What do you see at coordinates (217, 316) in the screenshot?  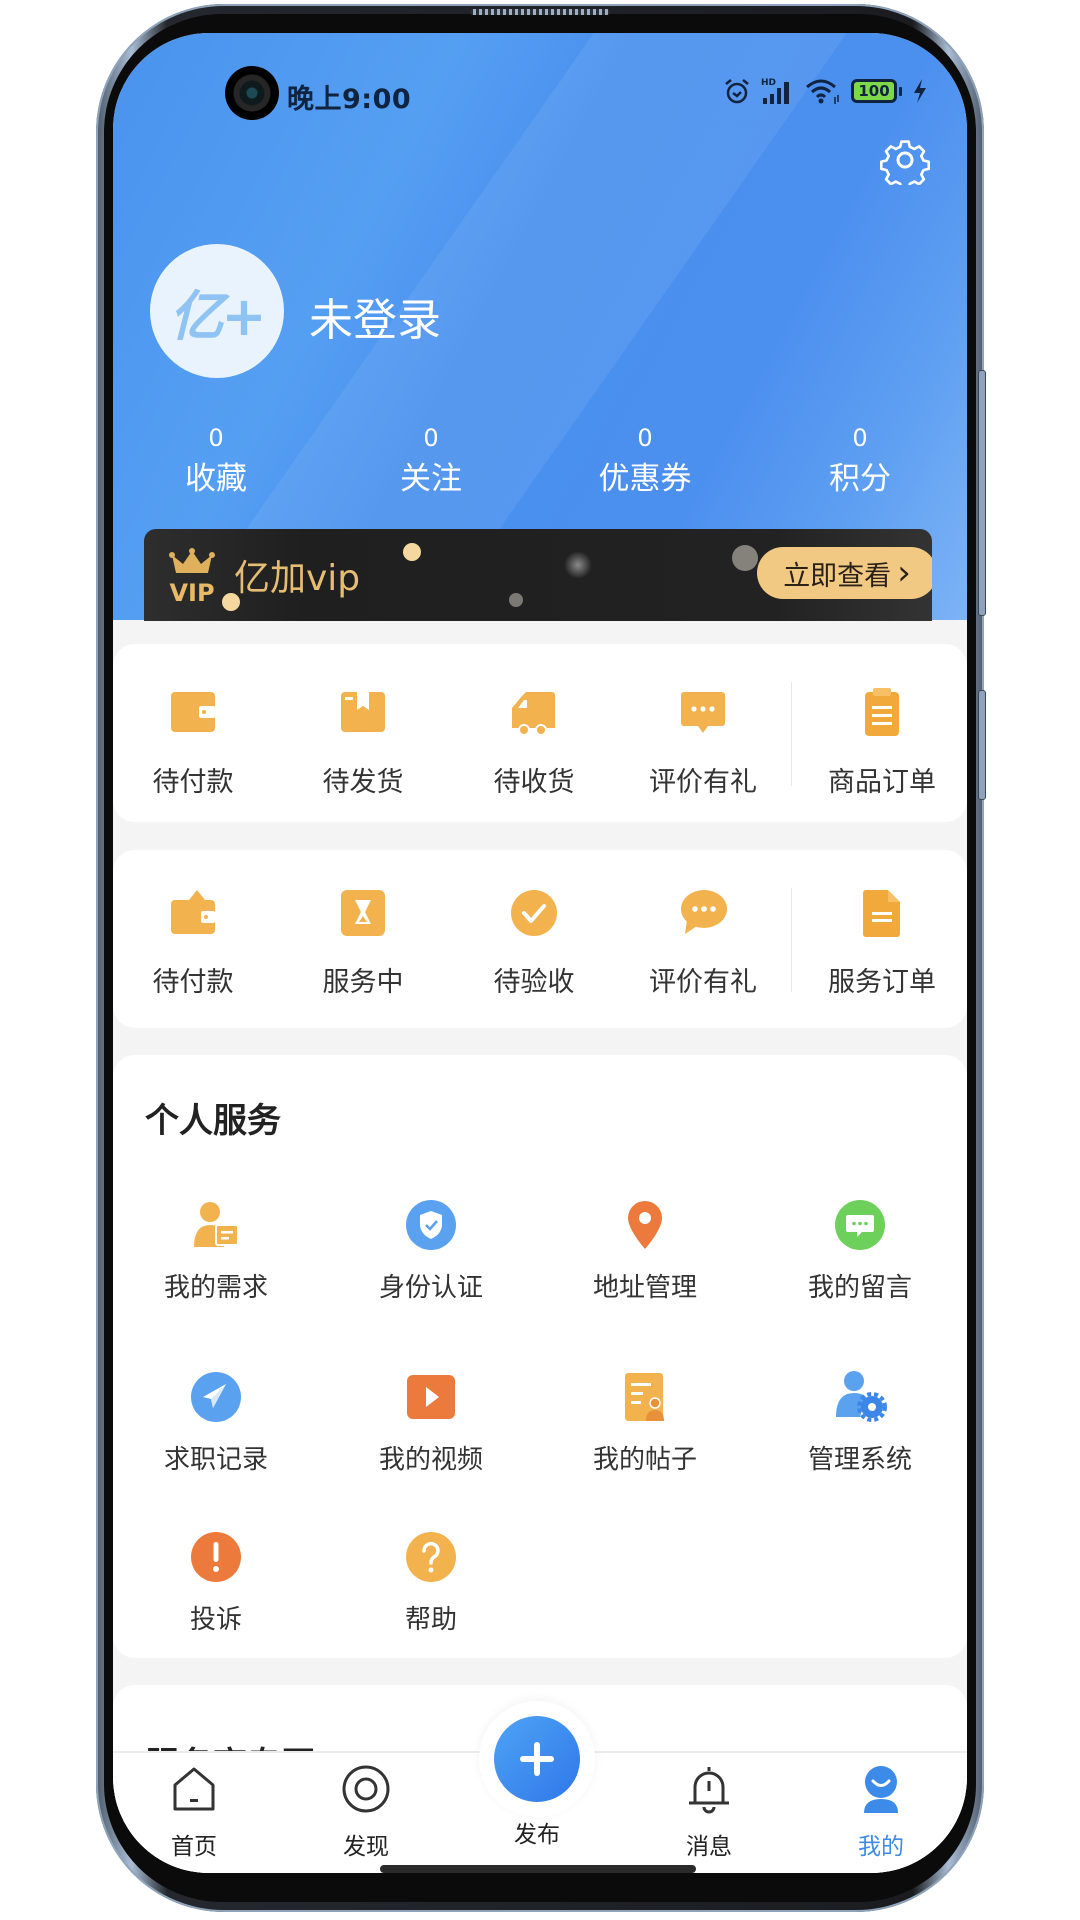 I see `avatar-logo: 亿+` at bounding box center [217, 316].